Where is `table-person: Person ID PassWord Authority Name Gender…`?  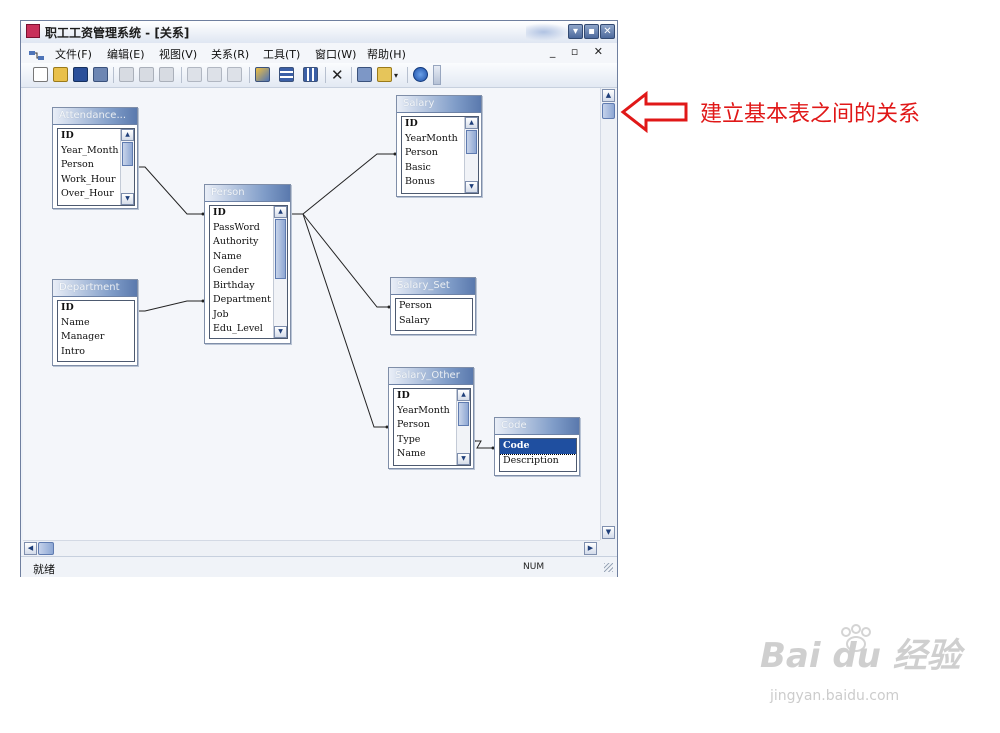
table-person: Person ID PassWord Authority Name Gender… is located at coordinates (247, 264).